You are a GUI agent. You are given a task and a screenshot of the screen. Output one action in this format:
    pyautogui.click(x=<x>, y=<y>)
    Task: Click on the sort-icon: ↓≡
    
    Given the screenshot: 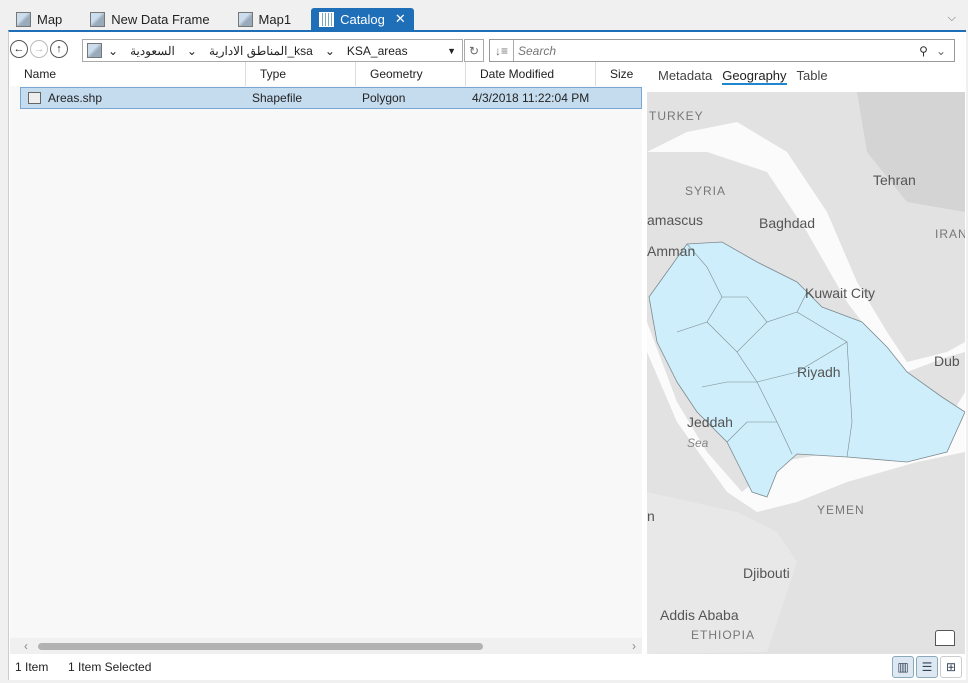 What is the action you would take?
    pyautogui.click(x=502, y=50)
    